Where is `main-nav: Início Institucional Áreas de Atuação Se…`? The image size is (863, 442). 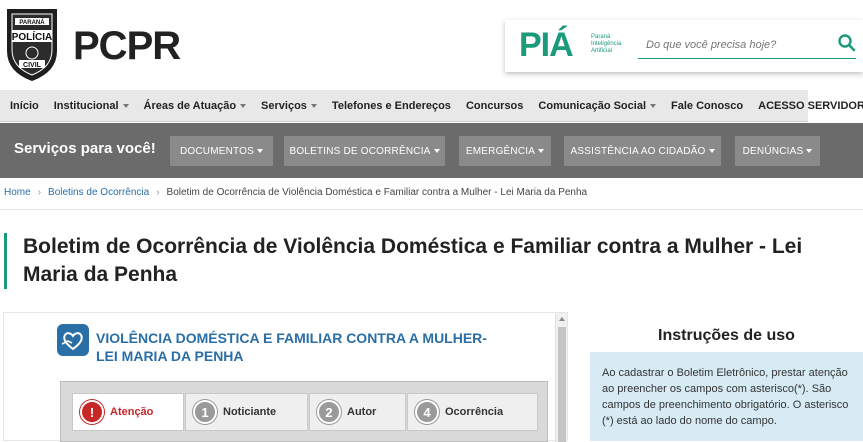 main-nav: Início Institucional Áreas de Atuação Se… is located at coordinates (431, 106).